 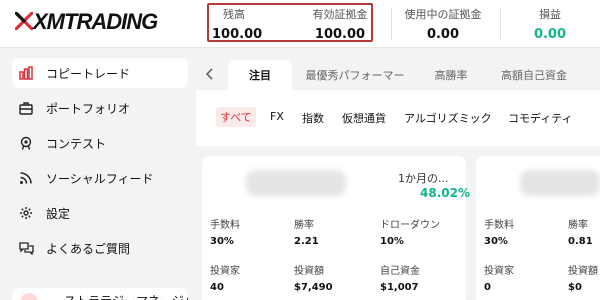 I want to click on metric-value: 0.81, so click(x=580, y=241).